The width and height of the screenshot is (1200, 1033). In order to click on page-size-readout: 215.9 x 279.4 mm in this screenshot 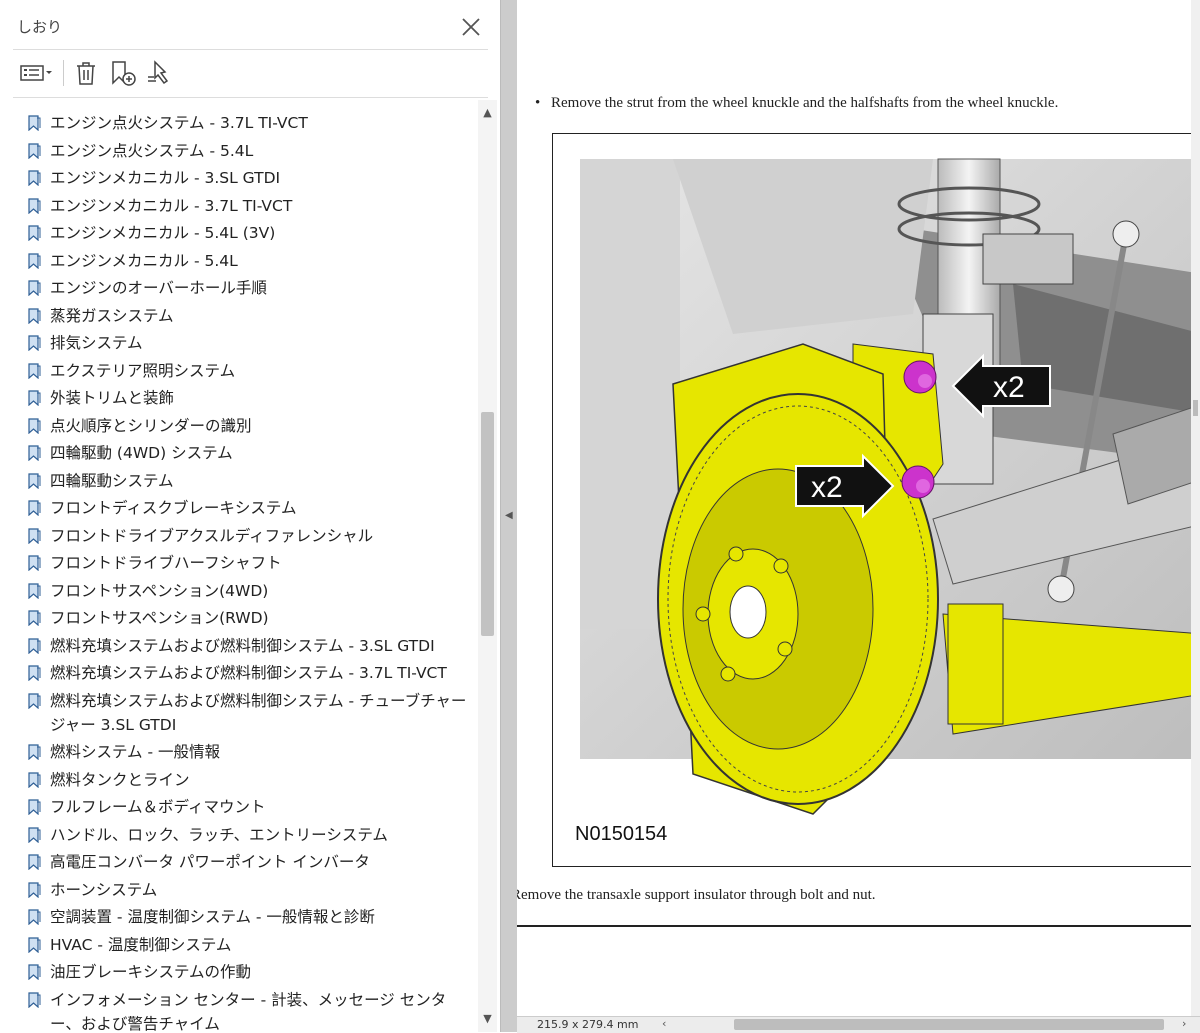, I will do `click(588, 1024)`.